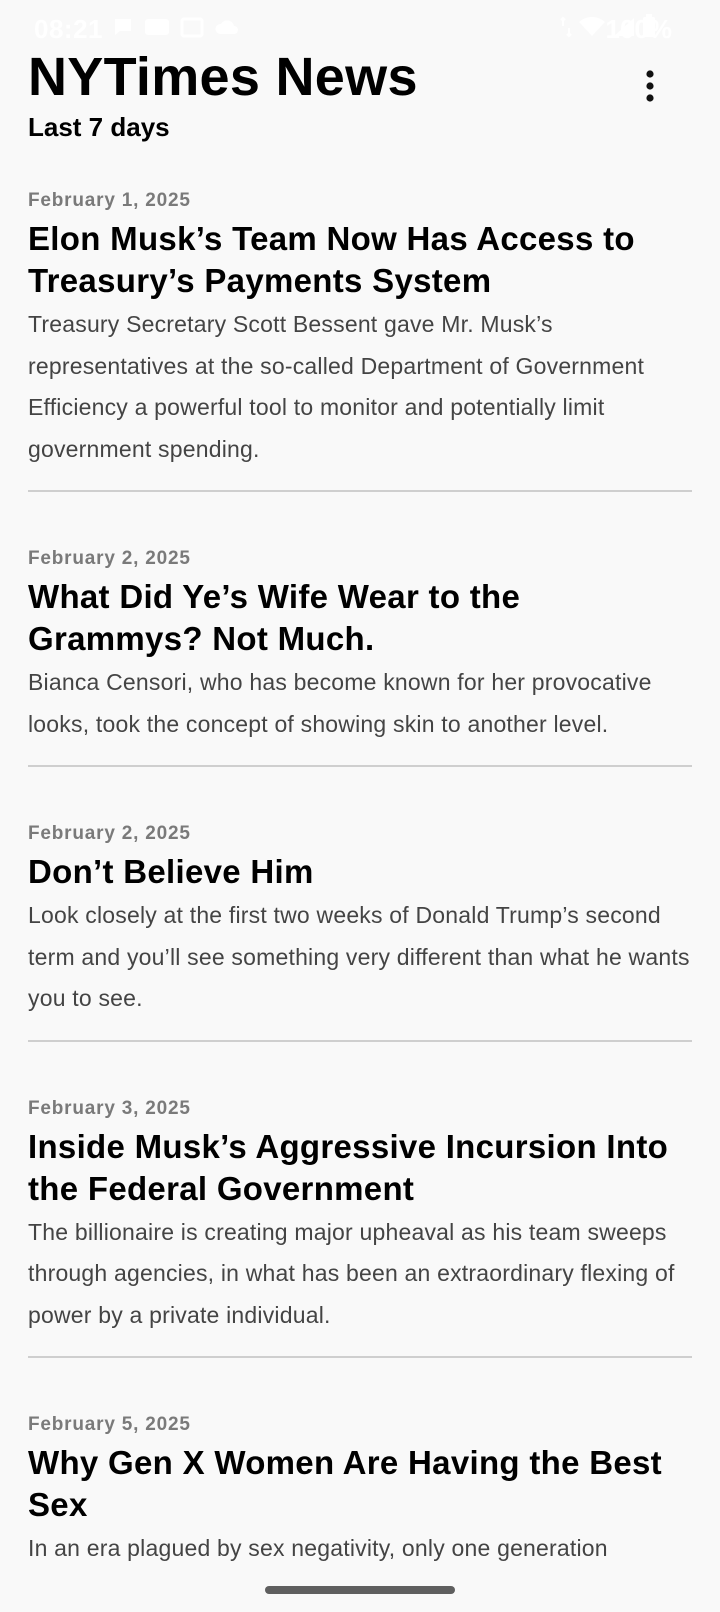  What do you see at coordinates (109, 1424) in the screenshot?
I see `article-date: February 5, 2025` at bounding box center [109, 1424].